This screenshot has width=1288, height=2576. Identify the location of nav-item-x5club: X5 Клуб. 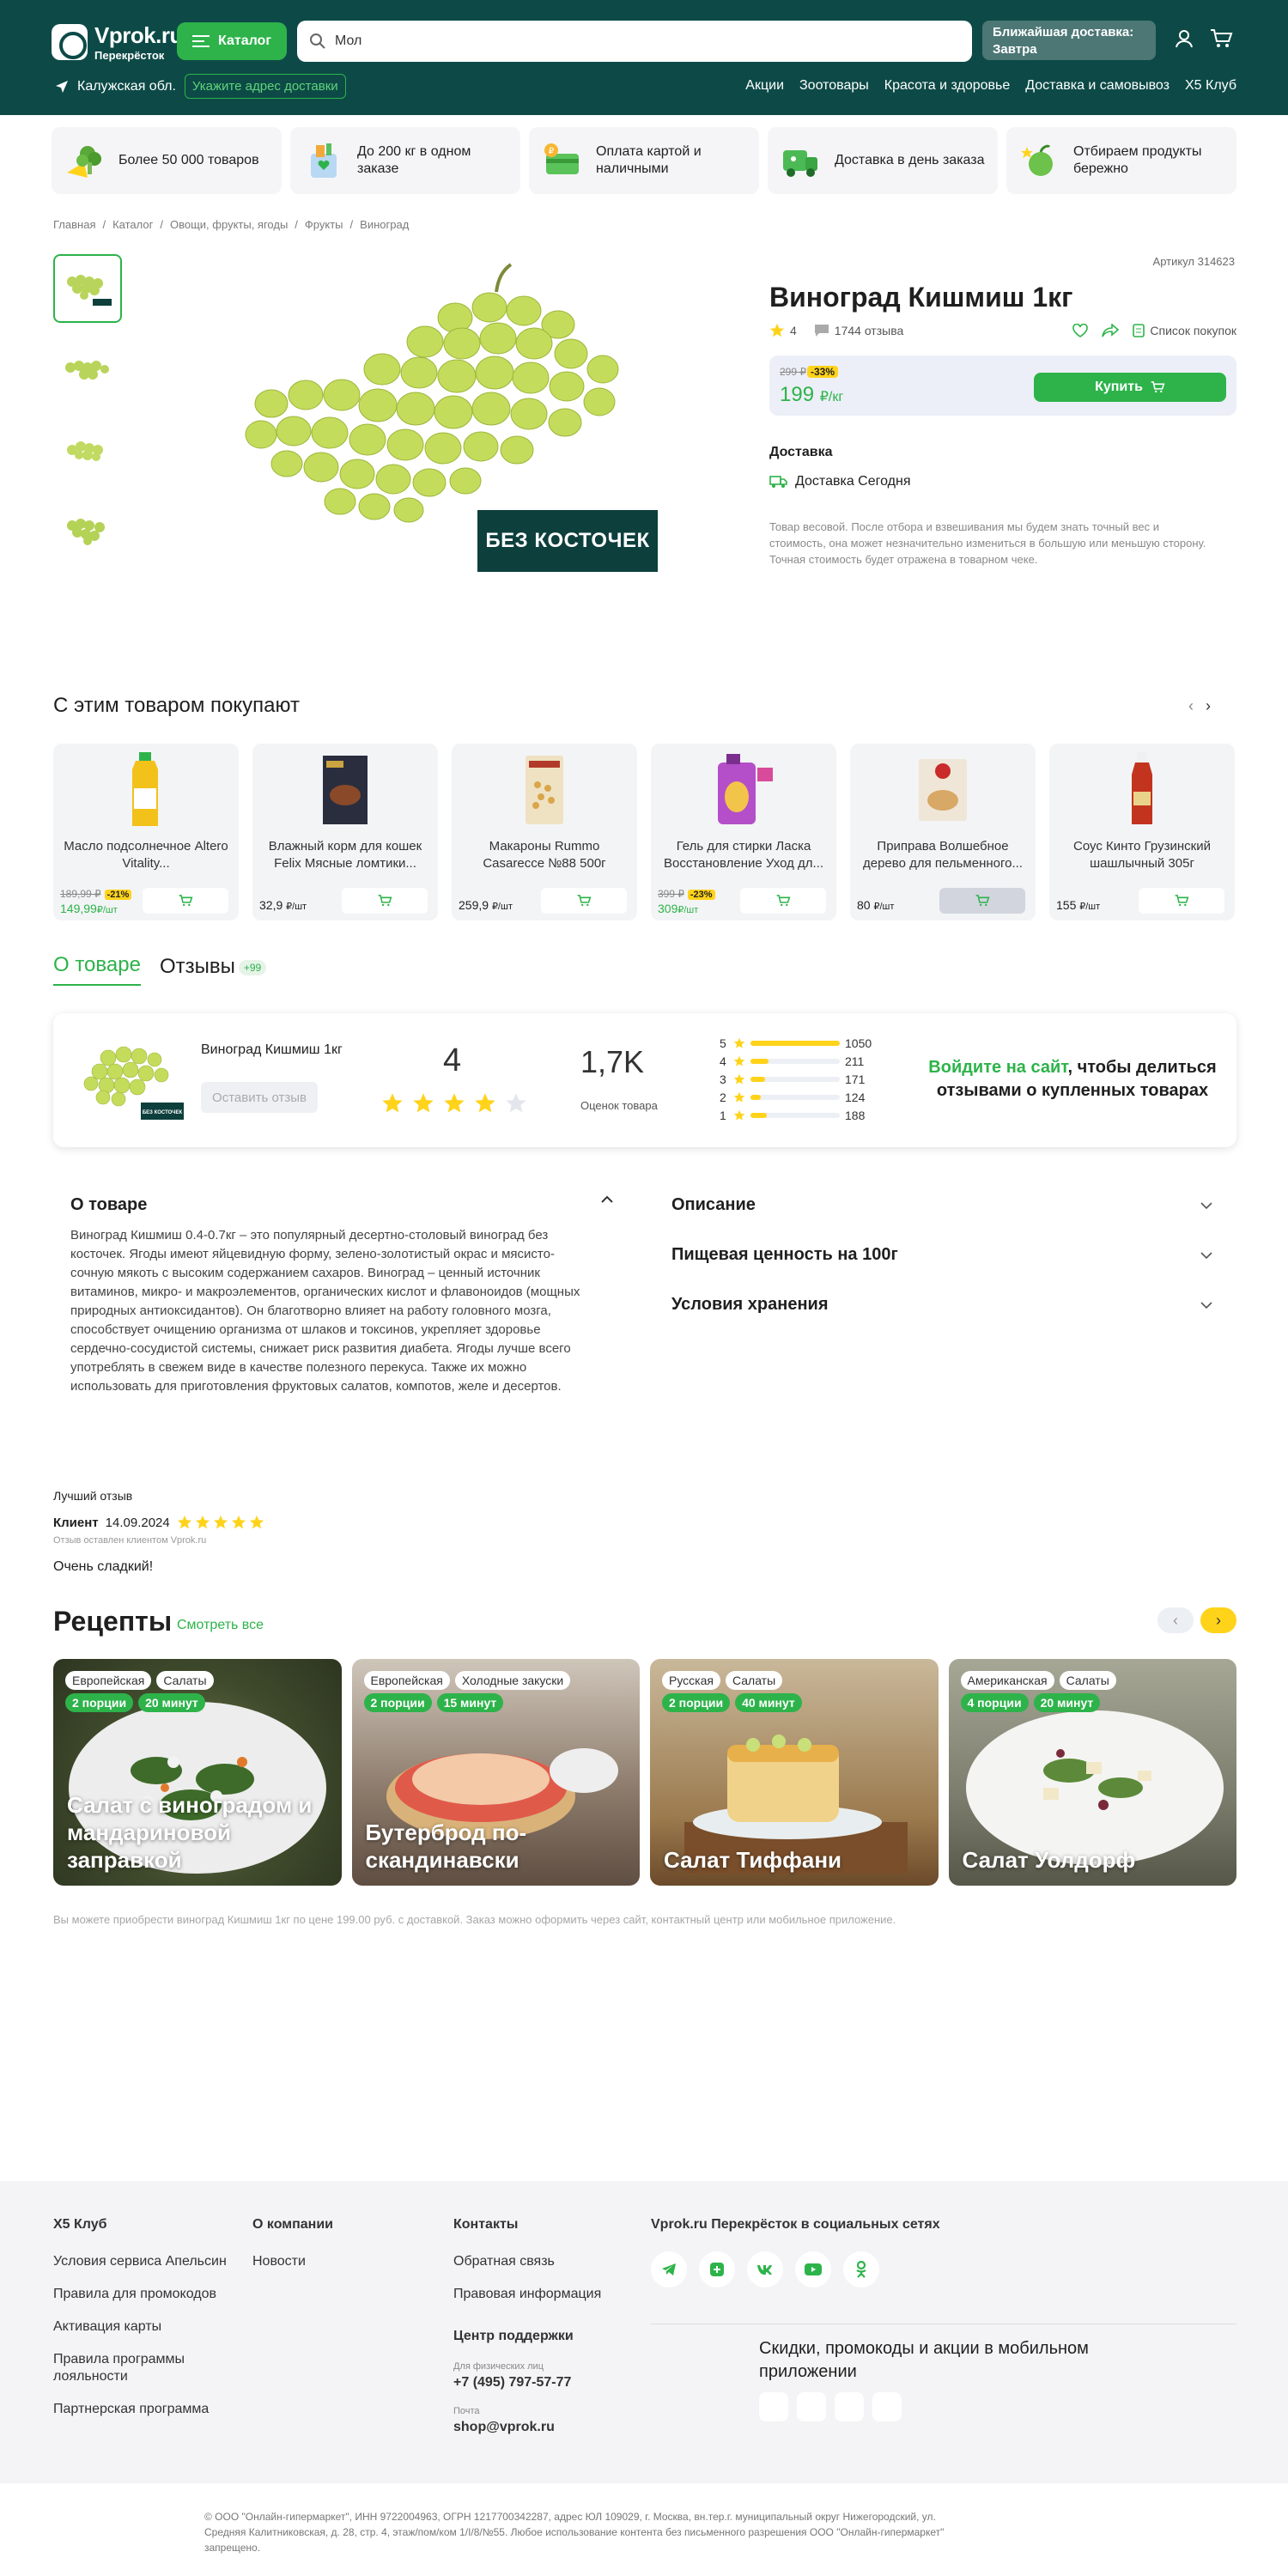
(1210, 86).